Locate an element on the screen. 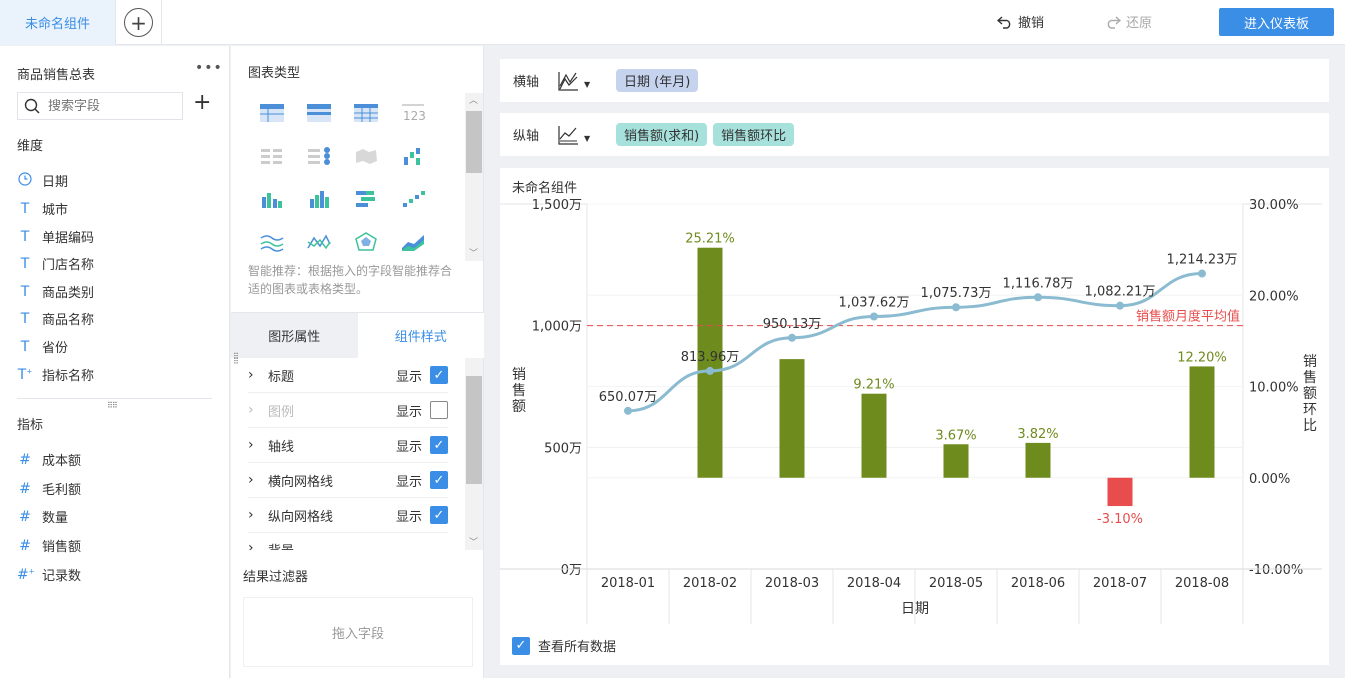 The width and height of the screenshot is (1345, 678). undo-button: 撤销 is located at coordinates (1020, 21).